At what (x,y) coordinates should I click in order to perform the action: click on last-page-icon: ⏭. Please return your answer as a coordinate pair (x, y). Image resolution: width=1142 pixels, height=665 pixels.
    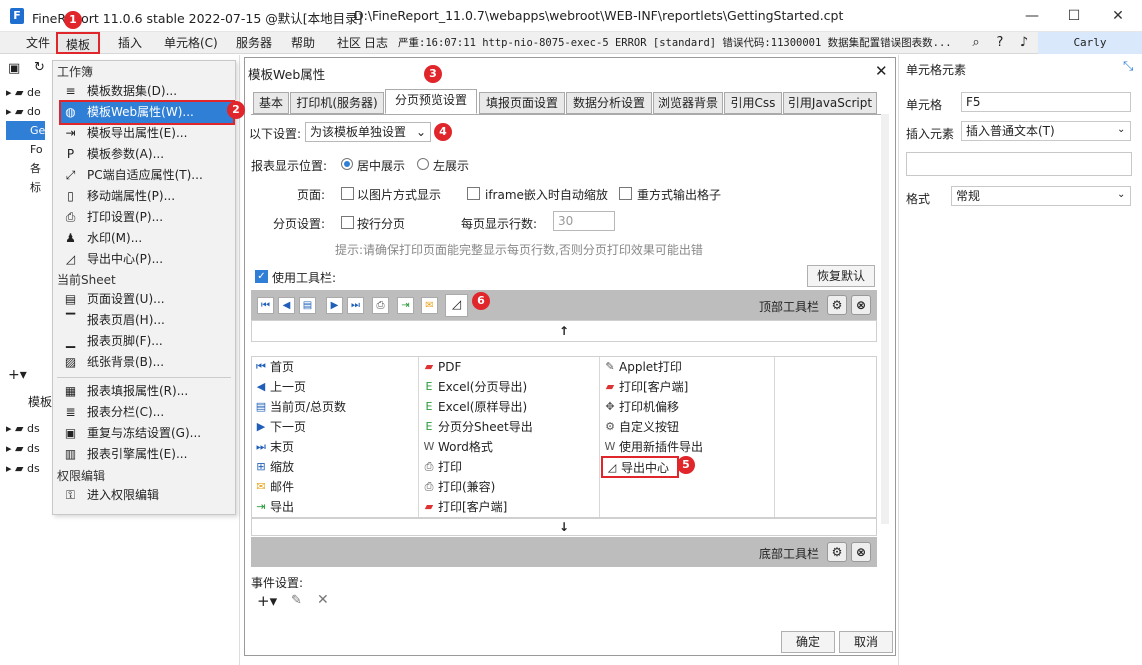
    Looking at the image, I should click on (355, 305).